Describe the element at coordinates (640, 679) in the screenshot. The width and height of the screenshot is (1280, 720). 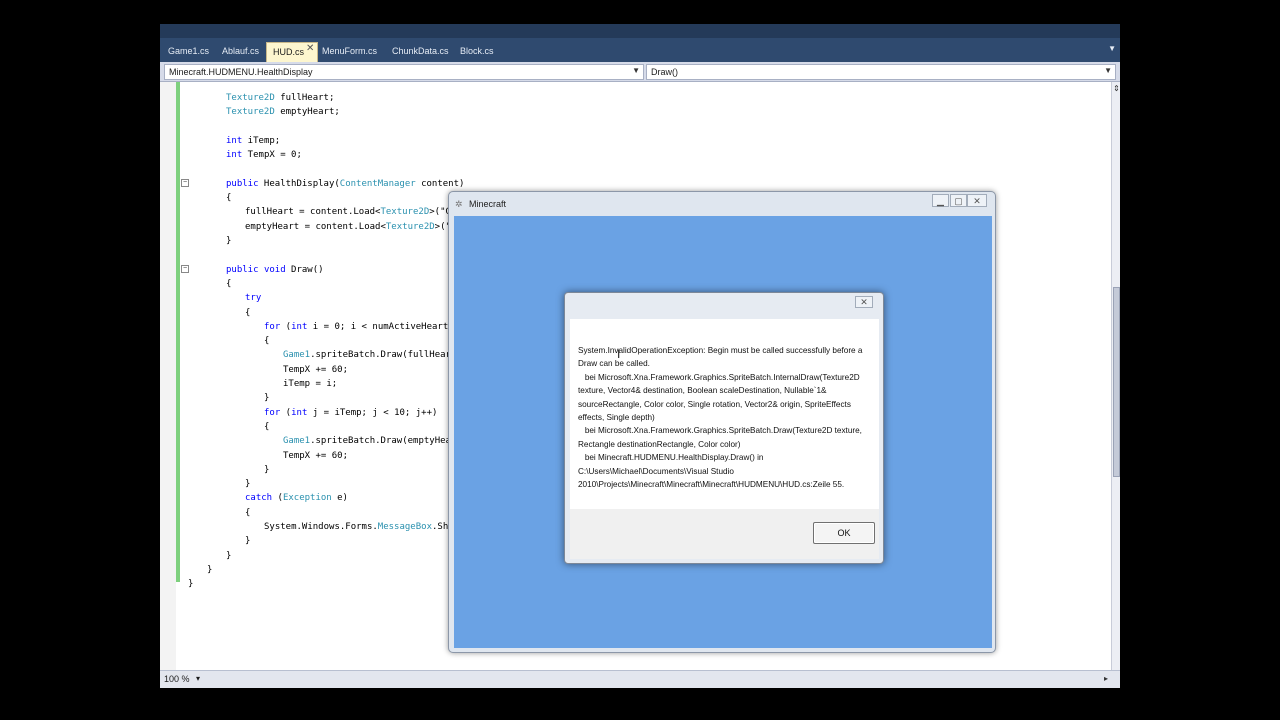
I see `zoom-bar: 100 % ▾ ▸` at that location.